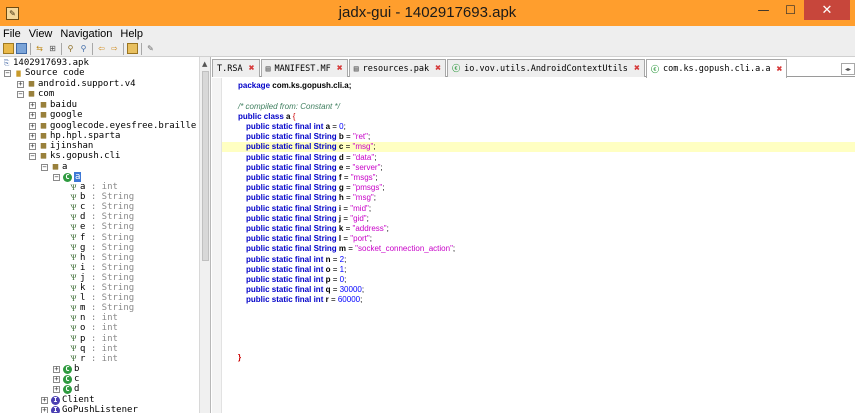 This screenshot has height=413, width=855. Describe the element at coordinates (150, 48) in the screenshot. I see `preferences-icon: ✎` at that location.